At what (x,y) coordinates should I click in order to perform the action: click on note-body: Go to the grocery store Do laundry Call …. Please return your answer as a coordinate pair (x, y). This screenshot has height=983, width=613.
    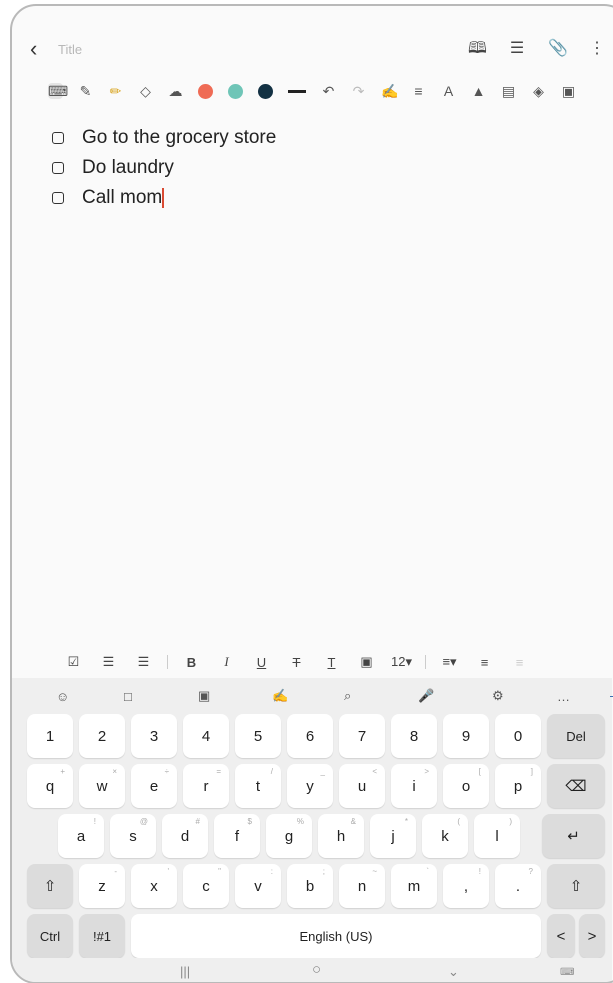
    Looking at the image, I should click on (164, 168).